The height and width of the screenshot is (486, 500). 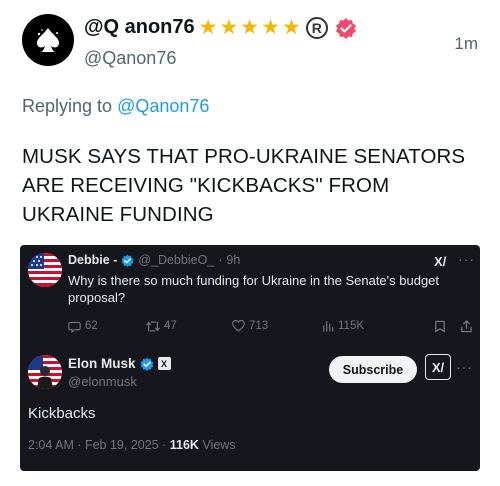 What do you see at coordinates (189, 326) in the screenshot?
I see `repost-metric: 47` at bounding box center [189, 326].